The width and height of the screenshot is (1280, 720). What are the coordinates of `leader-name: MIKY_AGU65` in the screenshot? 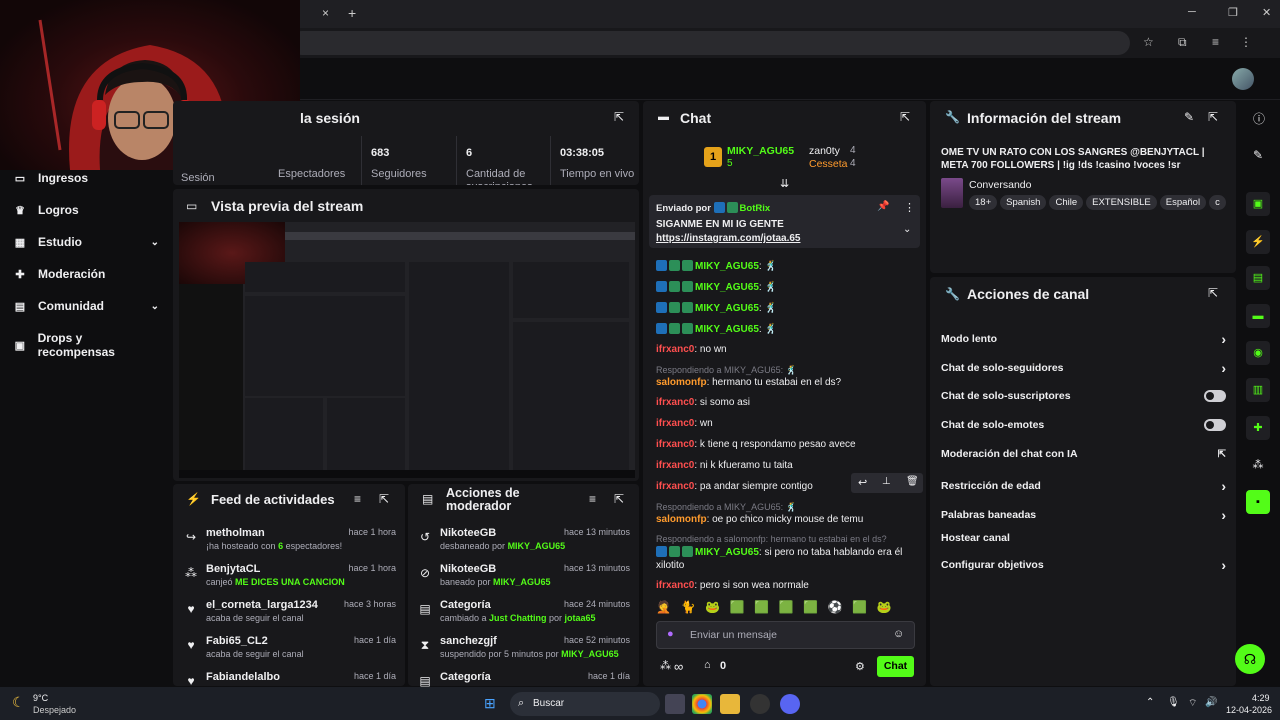 It's located at (760, 151).